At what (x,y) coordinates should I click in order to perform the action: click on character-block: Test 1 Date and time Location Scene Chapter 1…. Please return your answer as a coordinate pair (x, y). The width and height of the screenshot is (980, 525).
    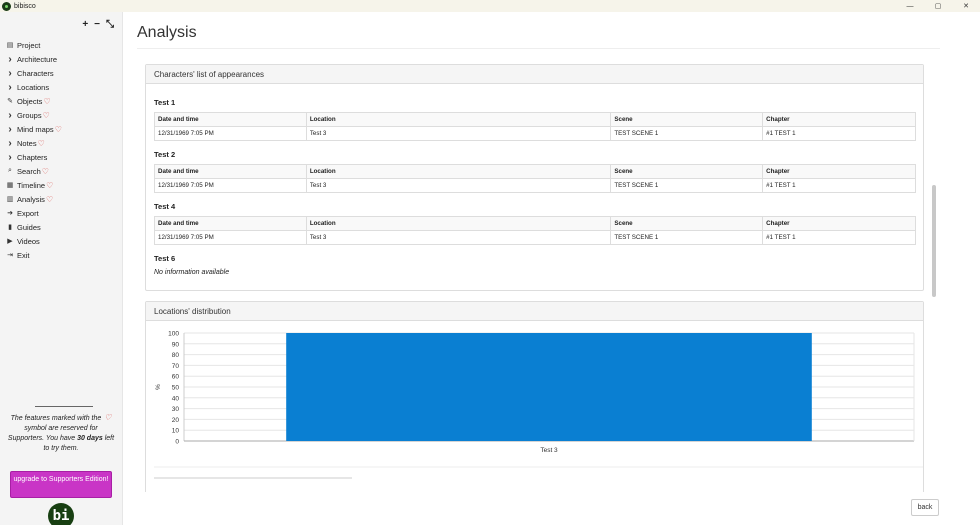
    Looking at the image, I should click on (535, 119).